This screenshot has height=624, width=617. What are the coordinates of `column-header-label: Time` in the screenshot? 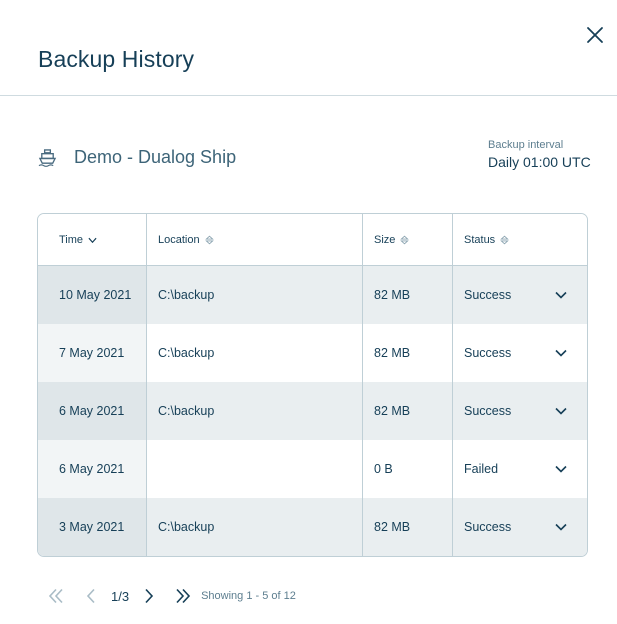 It's located at (71, 239).